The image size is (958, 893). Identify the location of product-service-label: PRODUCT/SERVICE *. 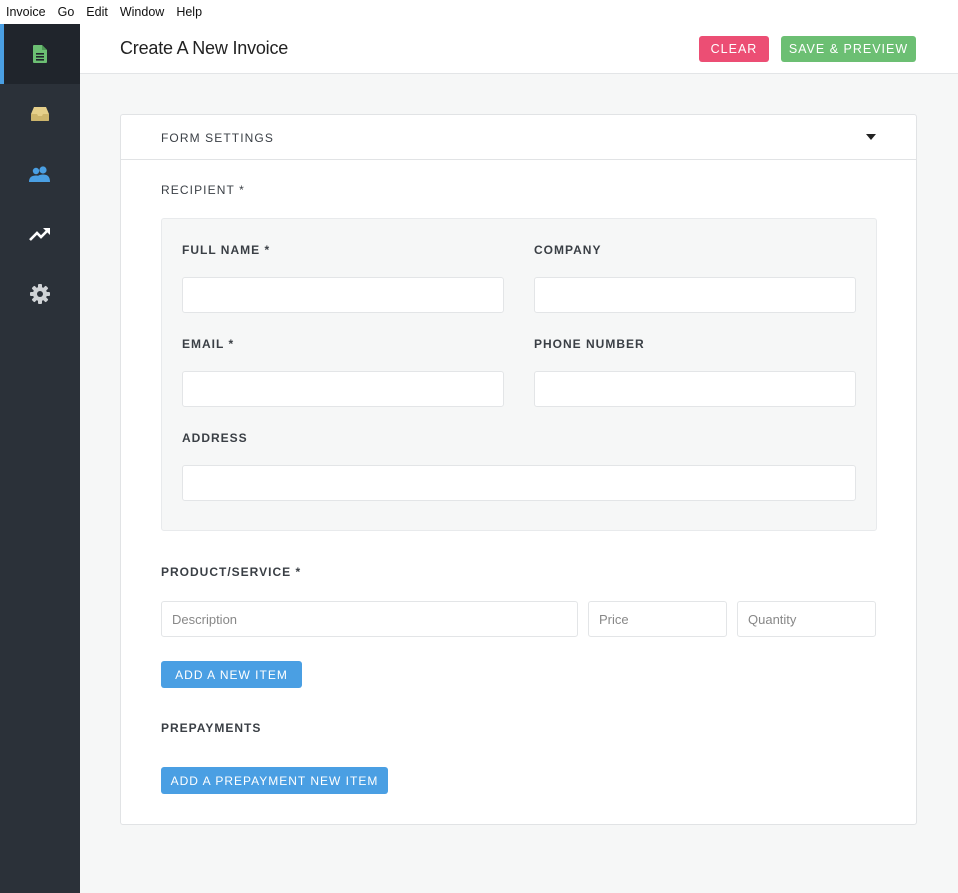
(231, 572).